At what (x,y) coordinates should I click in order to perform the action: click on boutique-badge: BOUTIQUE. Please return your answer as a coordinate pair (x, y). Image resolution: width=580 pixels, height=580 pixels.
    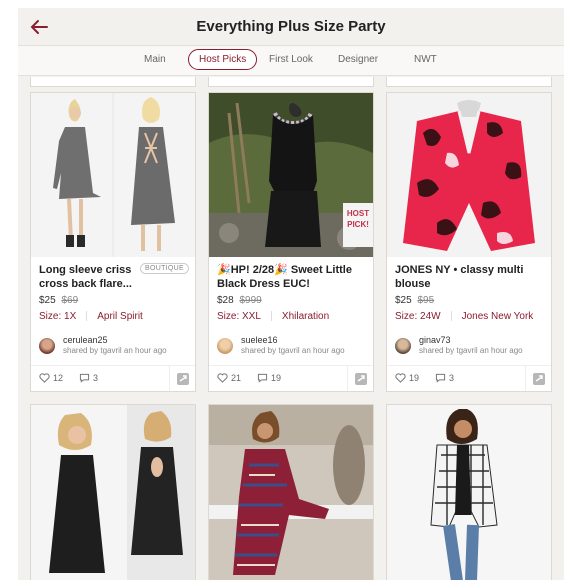
    Looking at the image, I should click on (164, 268).